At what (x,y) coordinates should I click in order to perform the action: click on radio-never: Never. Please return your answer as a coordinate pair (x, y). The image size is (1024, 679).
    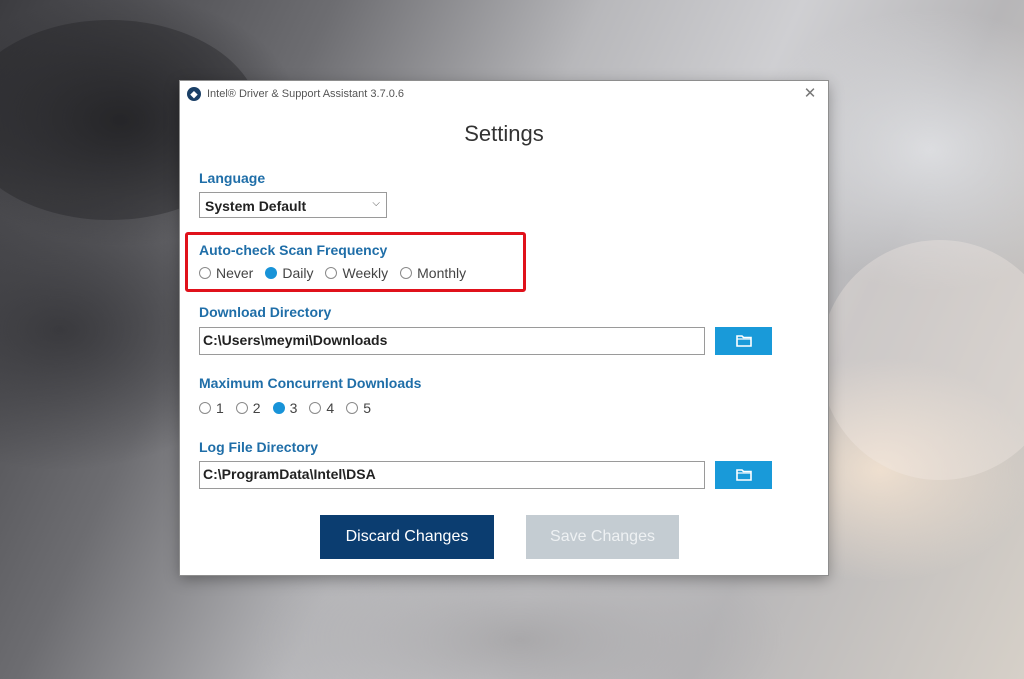
    Looking at the image, I should click on (226, 273).